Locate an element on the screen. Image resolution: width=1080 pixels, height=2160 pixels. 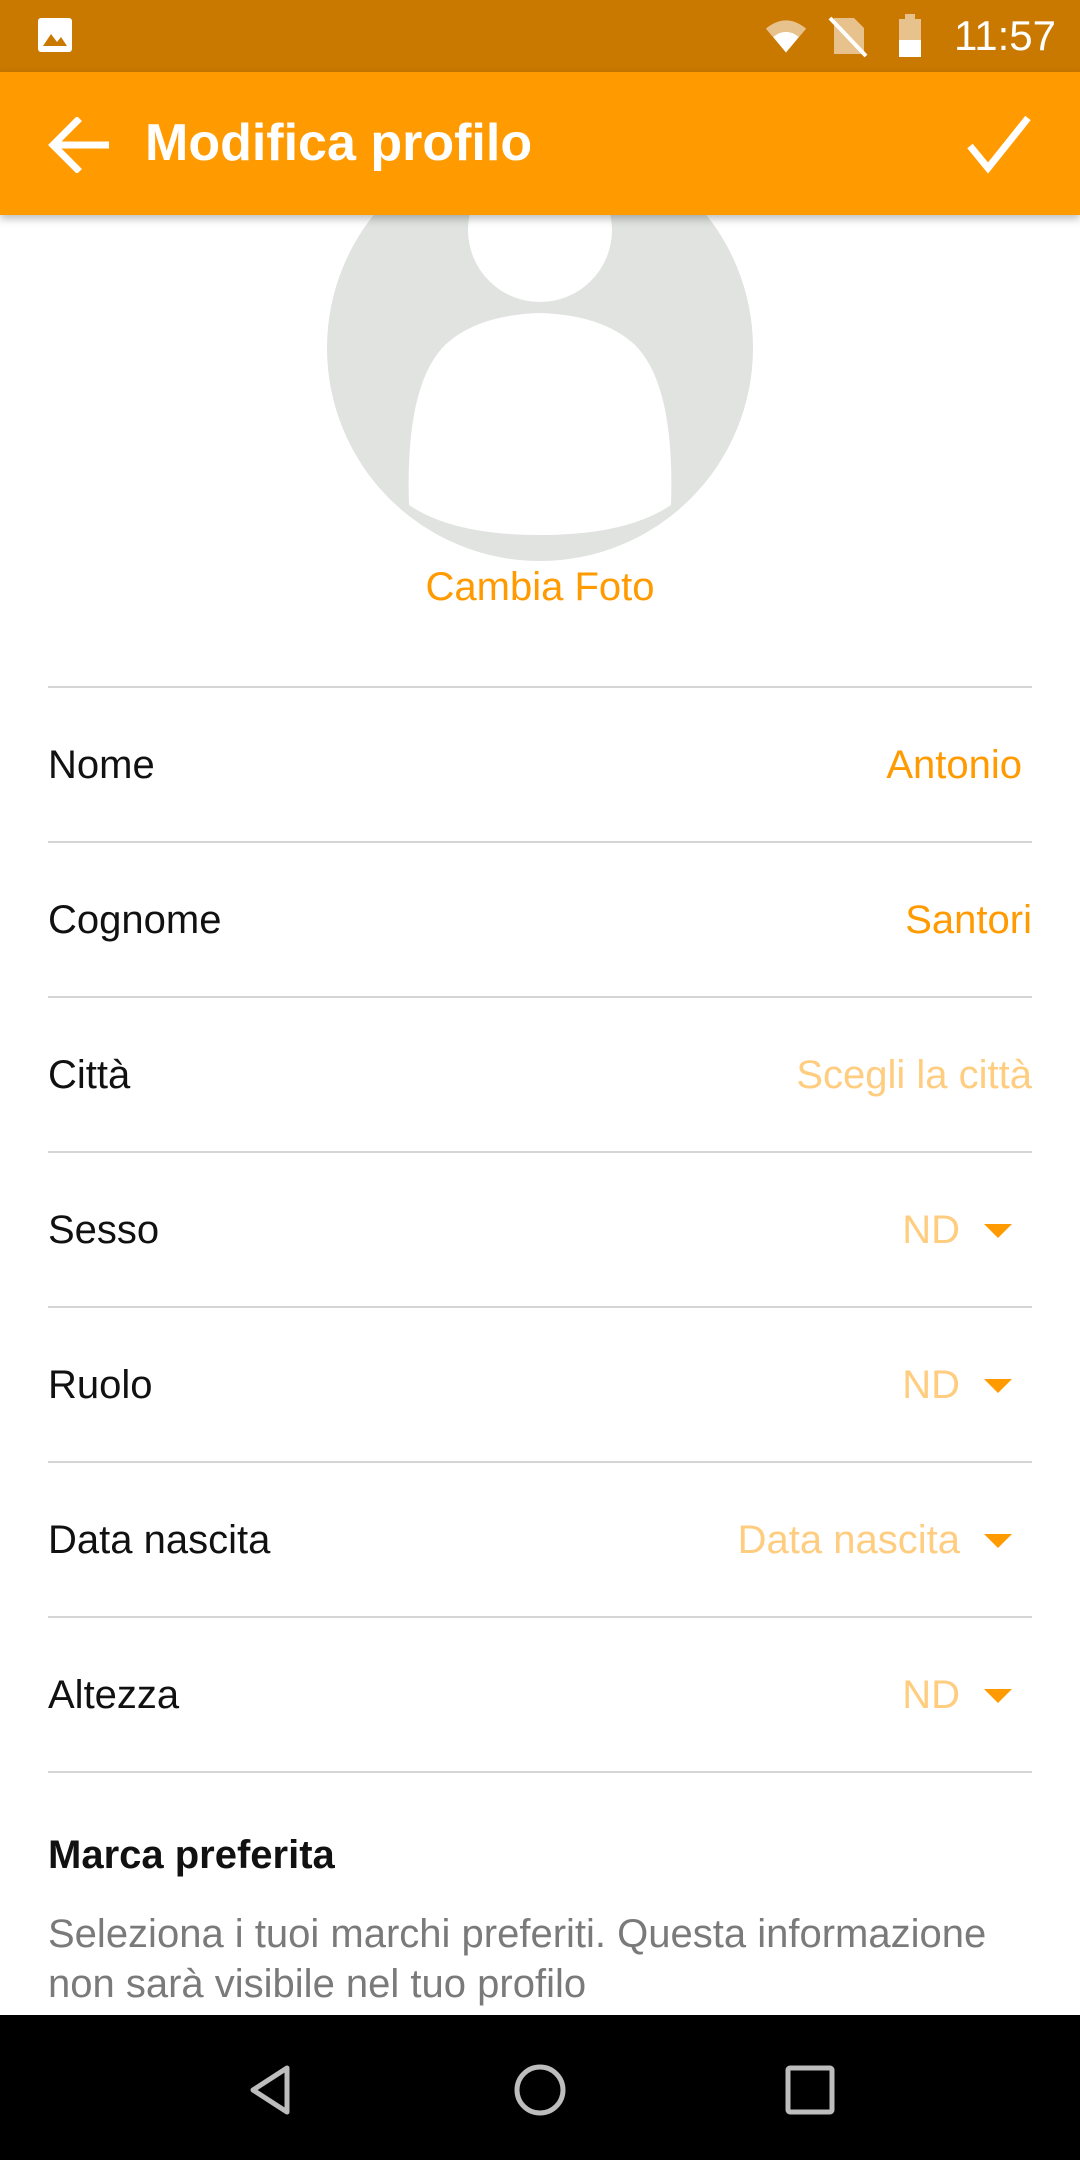
dropdown-value: Data nascita is located at coordinates (848, 1540).